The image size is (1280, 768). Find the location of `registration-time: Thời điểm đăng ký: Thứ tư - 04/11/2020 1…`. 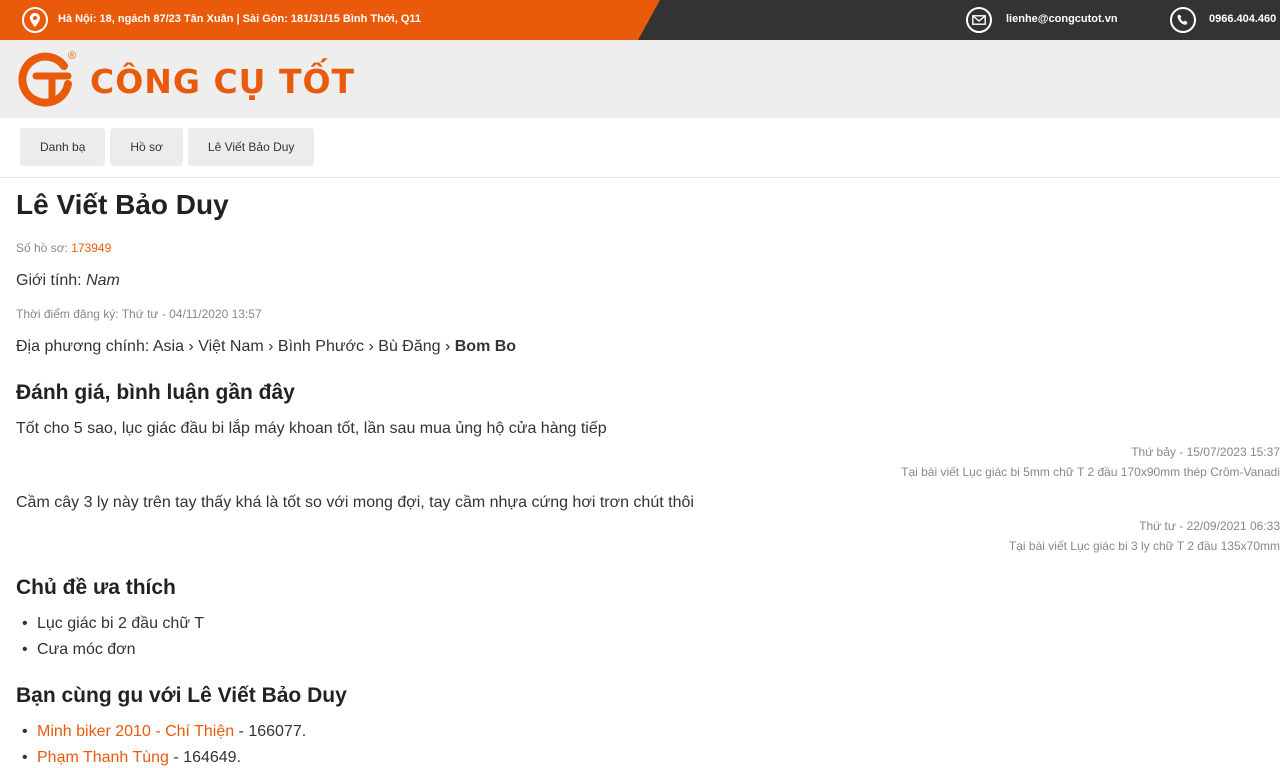

registration-time: Thời điểm đăng ký: Thứ tư - 04/11/2020 1… is located at coordinates (139, 314).